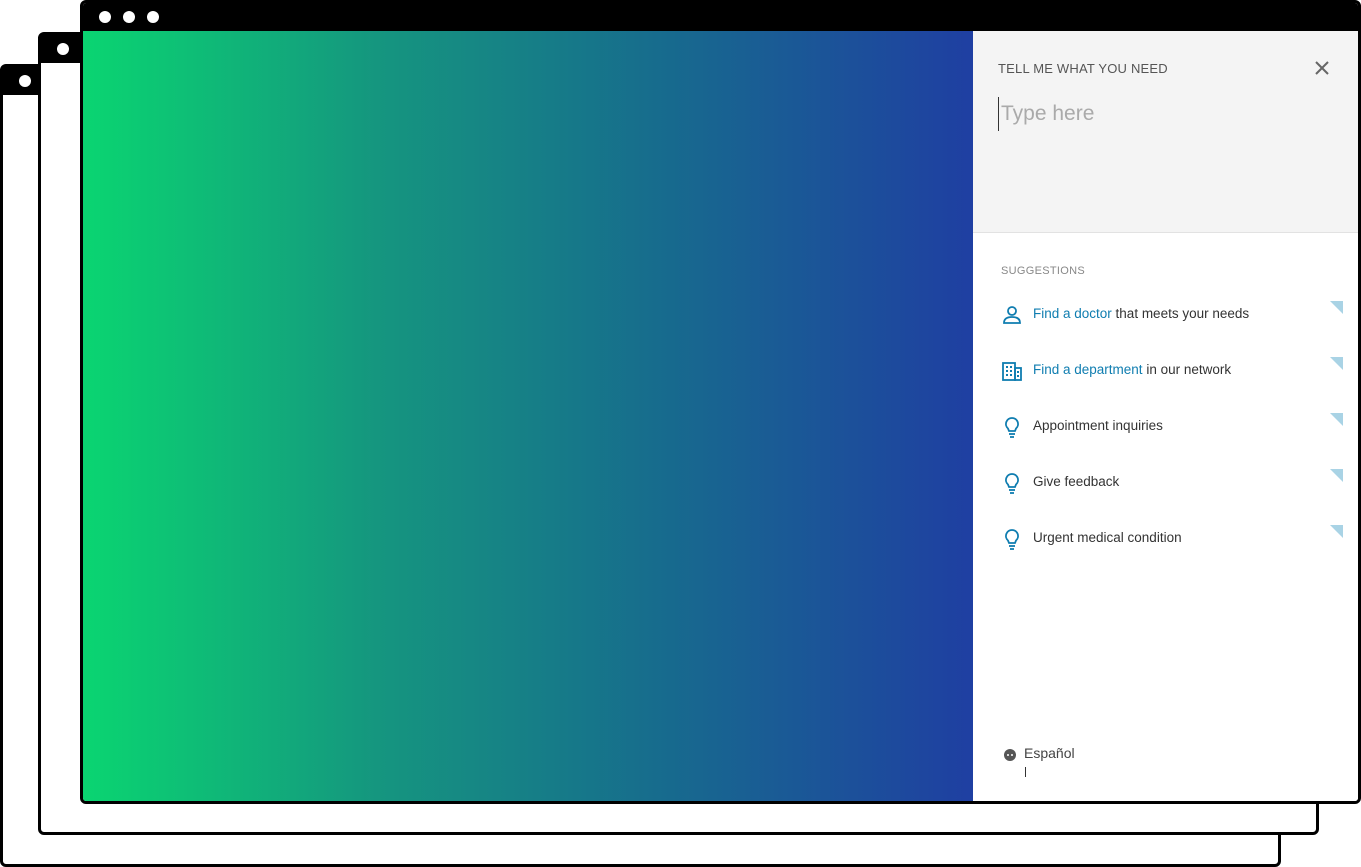  I want to click on close-icon, so click(1322, 68).